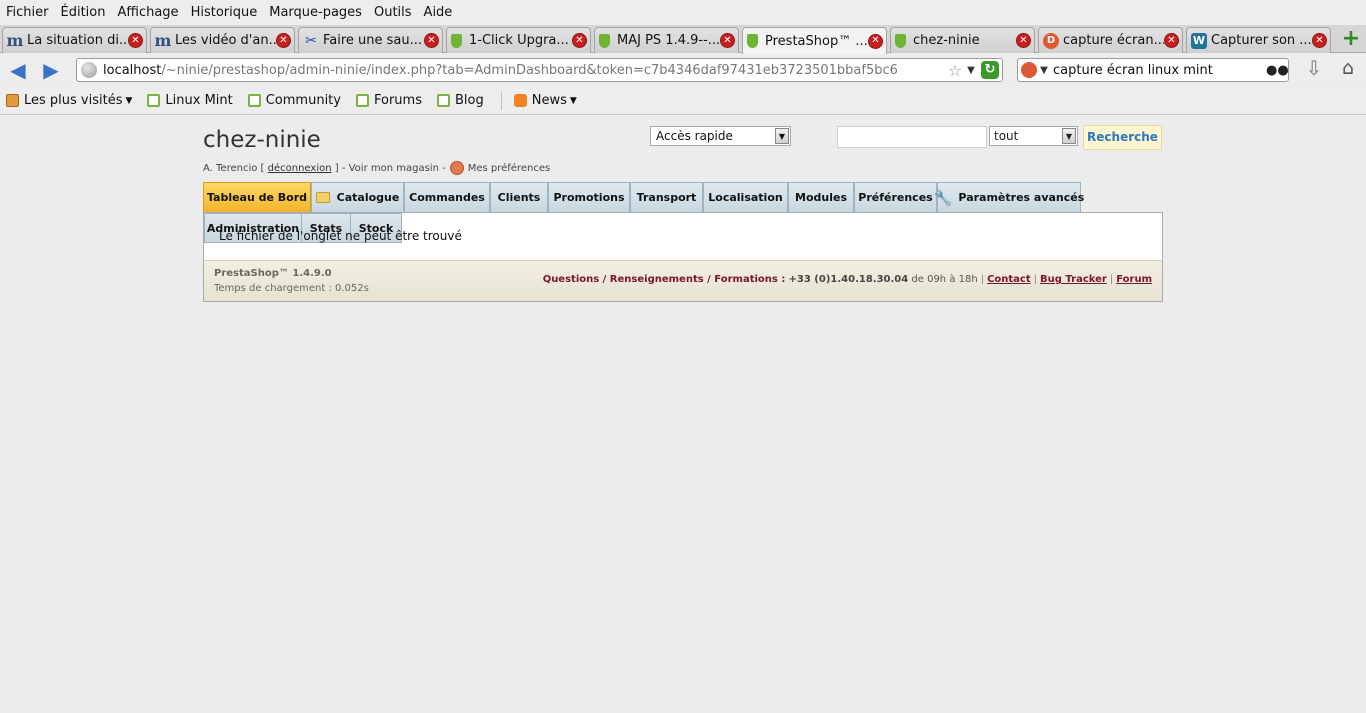 This screenshot has height=713, width=1366. I want to click on bookmark-label: Forums, so click(397, 100).